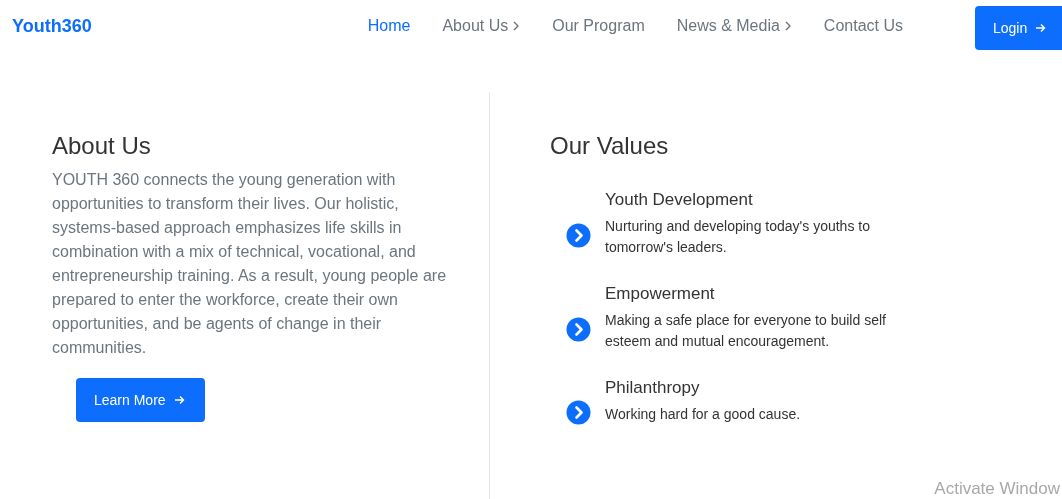 Image resolution: width=1062 pixels, height=499 pixels. Describe the element at coordinates (863, 26) in the screenshot. I see `nav-link: Contact Us` at that location.